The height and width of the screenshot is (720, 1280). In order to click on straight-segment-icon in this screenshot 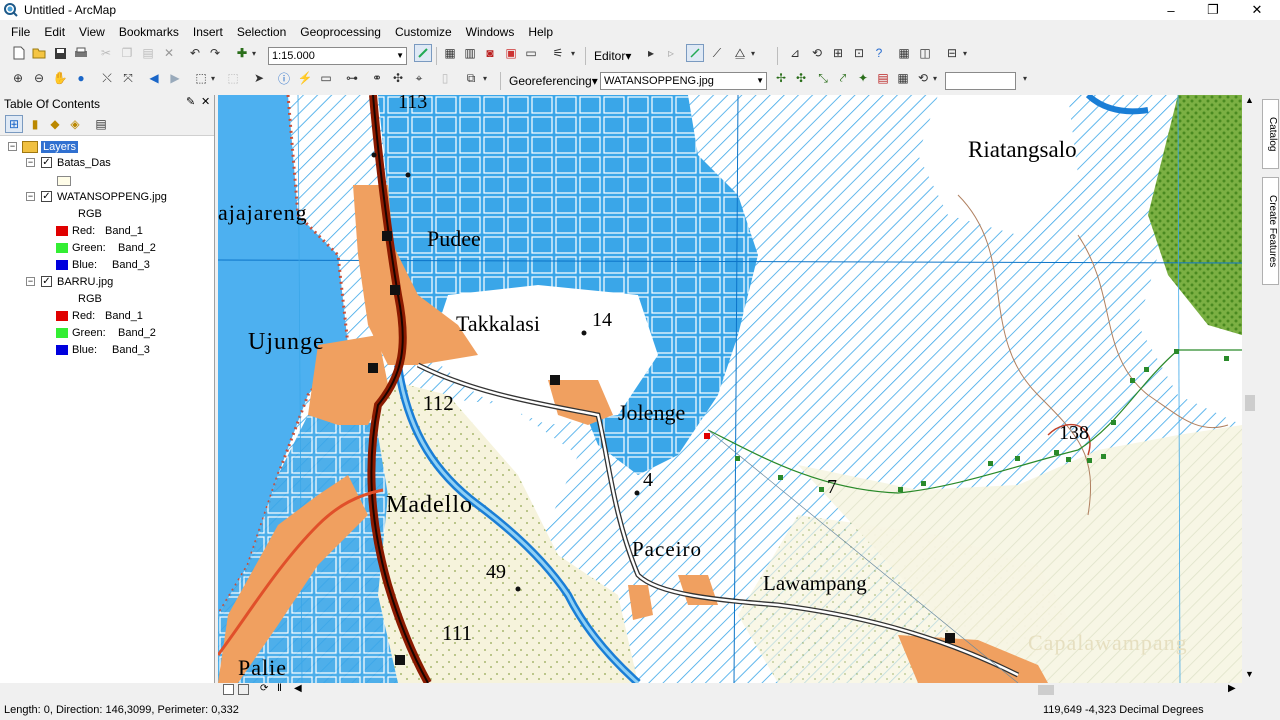, I will do `click(695, 53)`.